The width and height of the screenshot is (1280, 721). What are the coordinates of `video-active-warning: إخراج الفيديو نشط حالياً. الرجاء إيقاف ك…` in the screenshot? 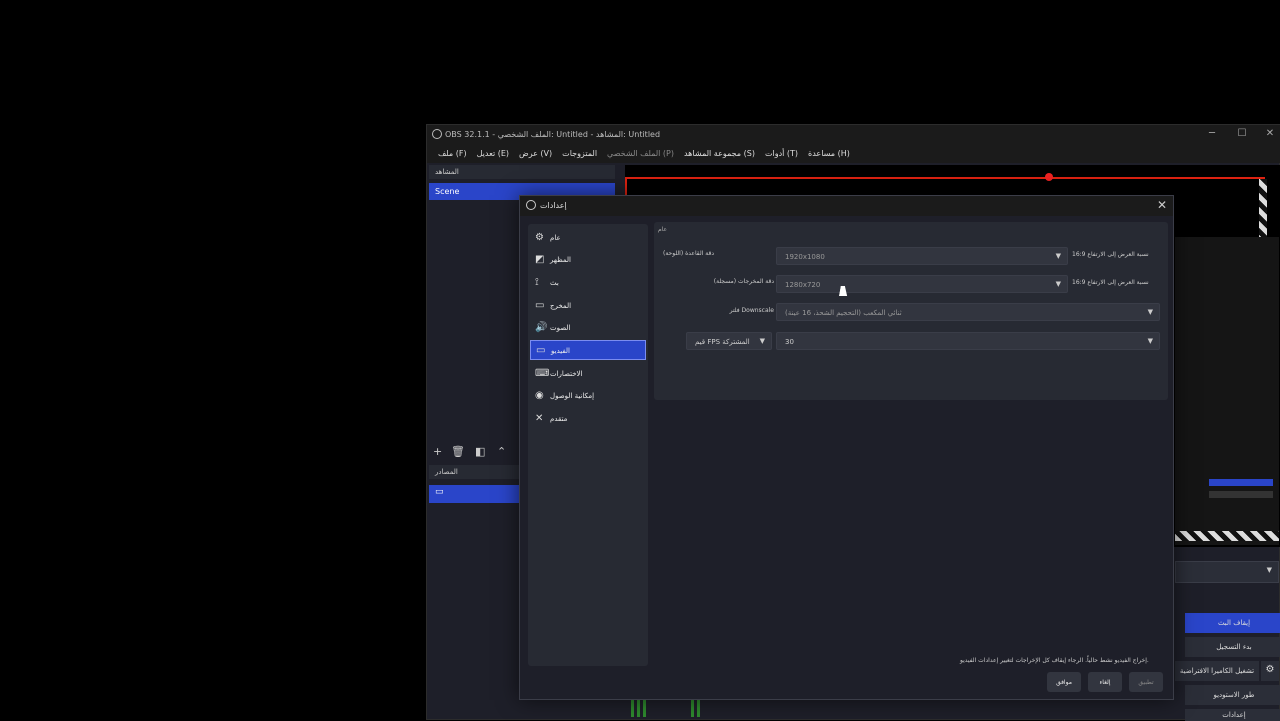 It's located at (1054, 660).